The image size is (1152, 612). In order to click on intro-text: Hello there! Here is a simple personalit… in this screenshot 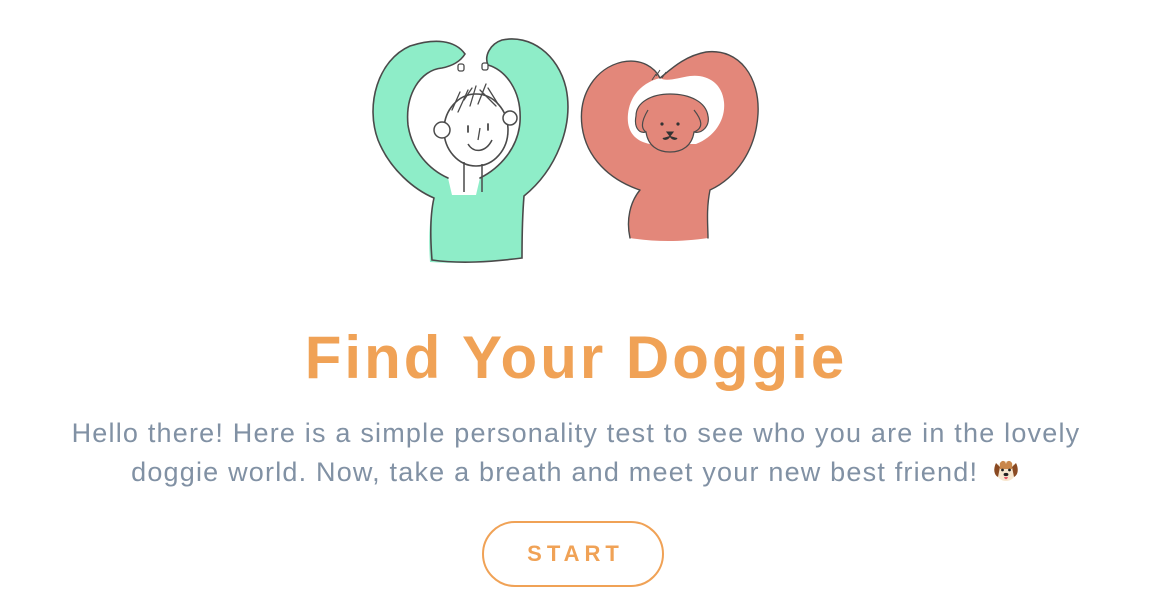, I will do `click(576, 453)`.